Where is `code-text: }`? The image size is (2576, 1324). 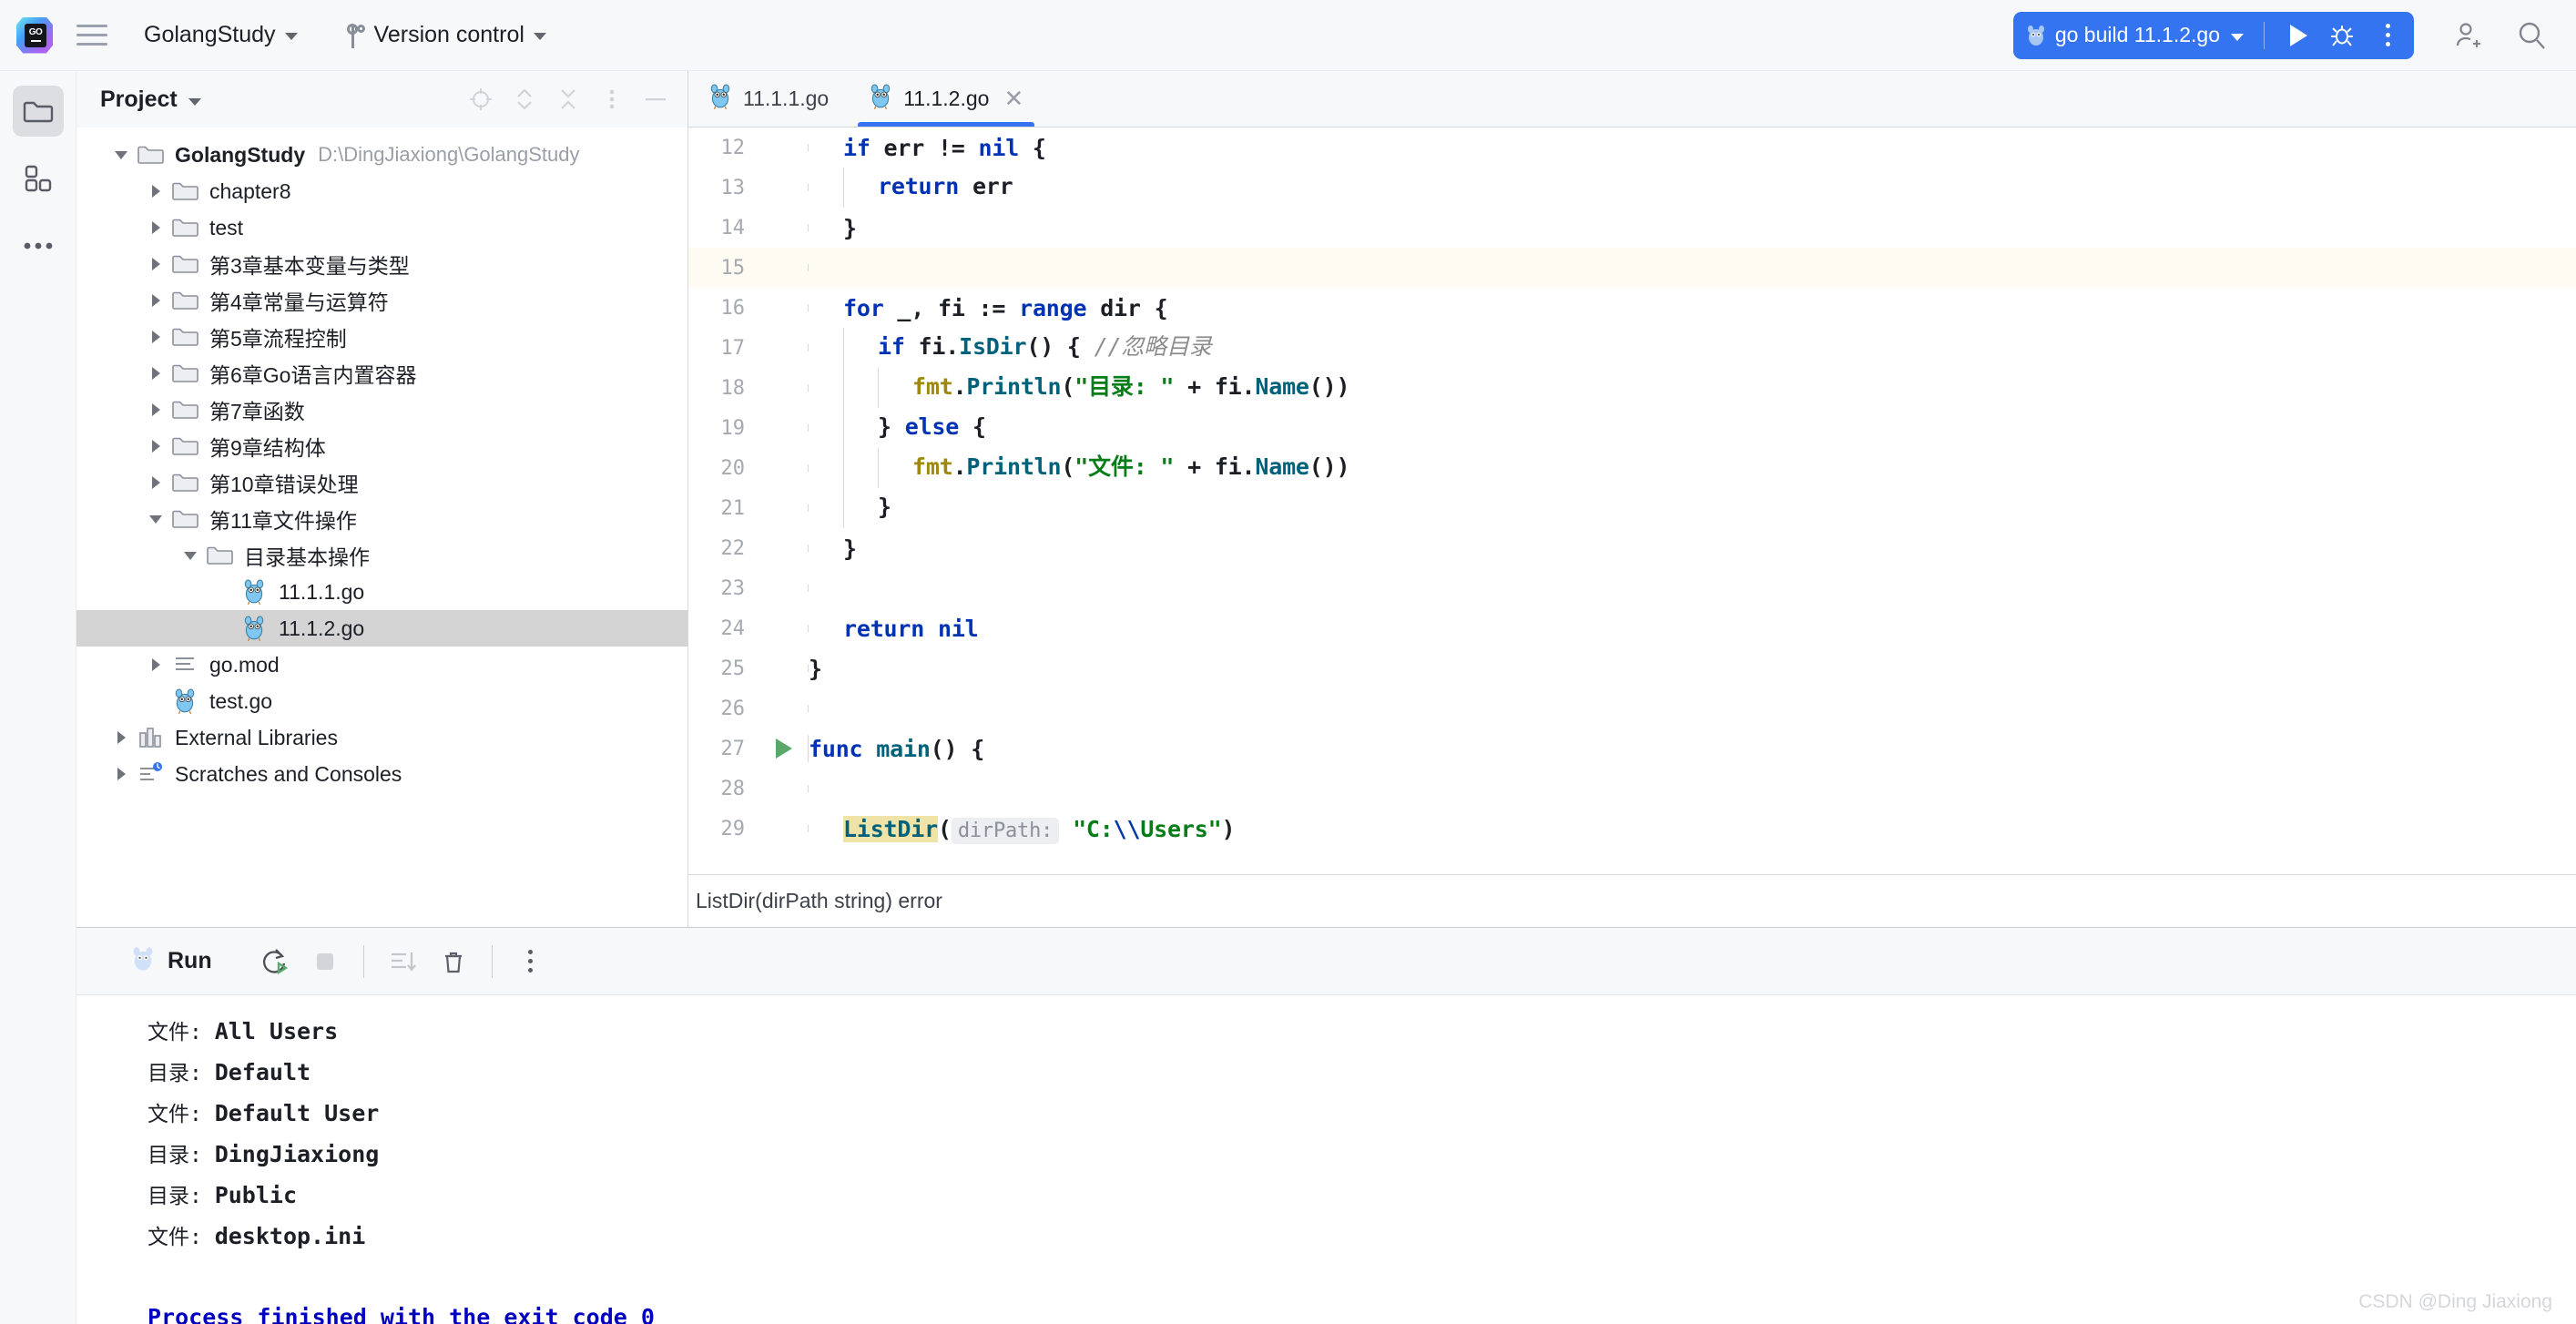
code-text: } is located at coordinates (850, 227).